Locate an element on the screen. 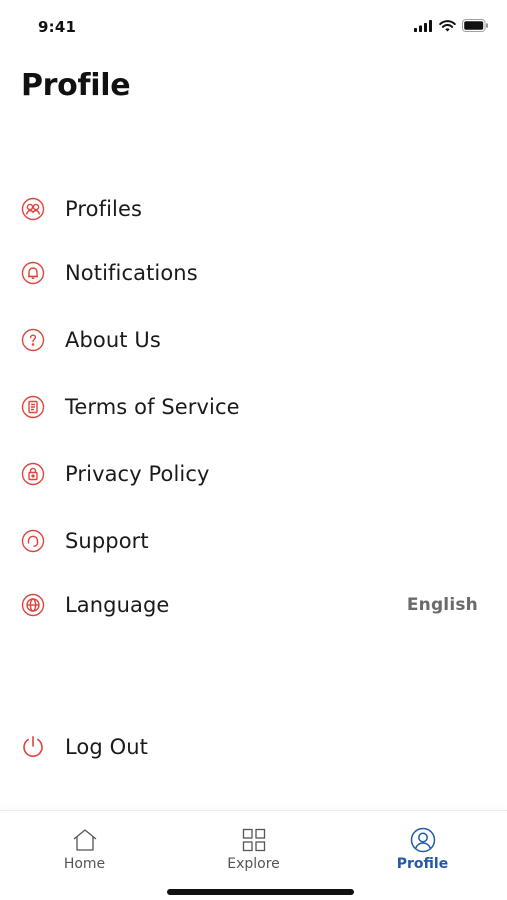  user-icon is located at coordinates (423, 840).